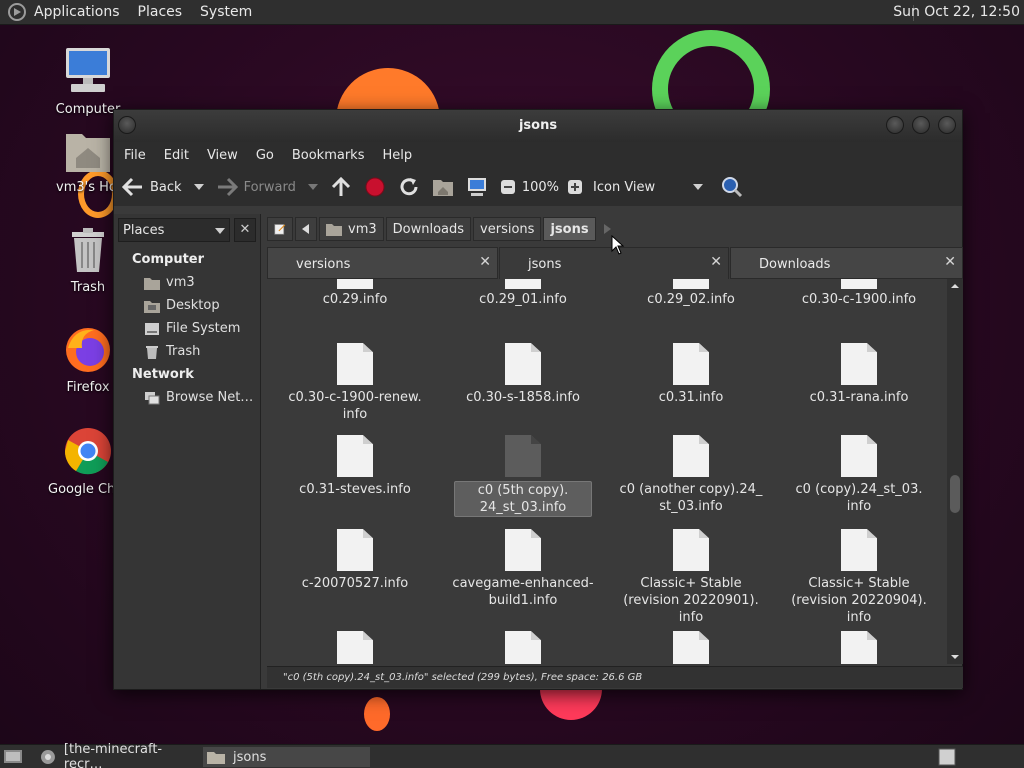 The image size is (1024, 768). Describe the element at coordinates (13, 757) in the screenshot. I see `show-desktop-icon` at that location.